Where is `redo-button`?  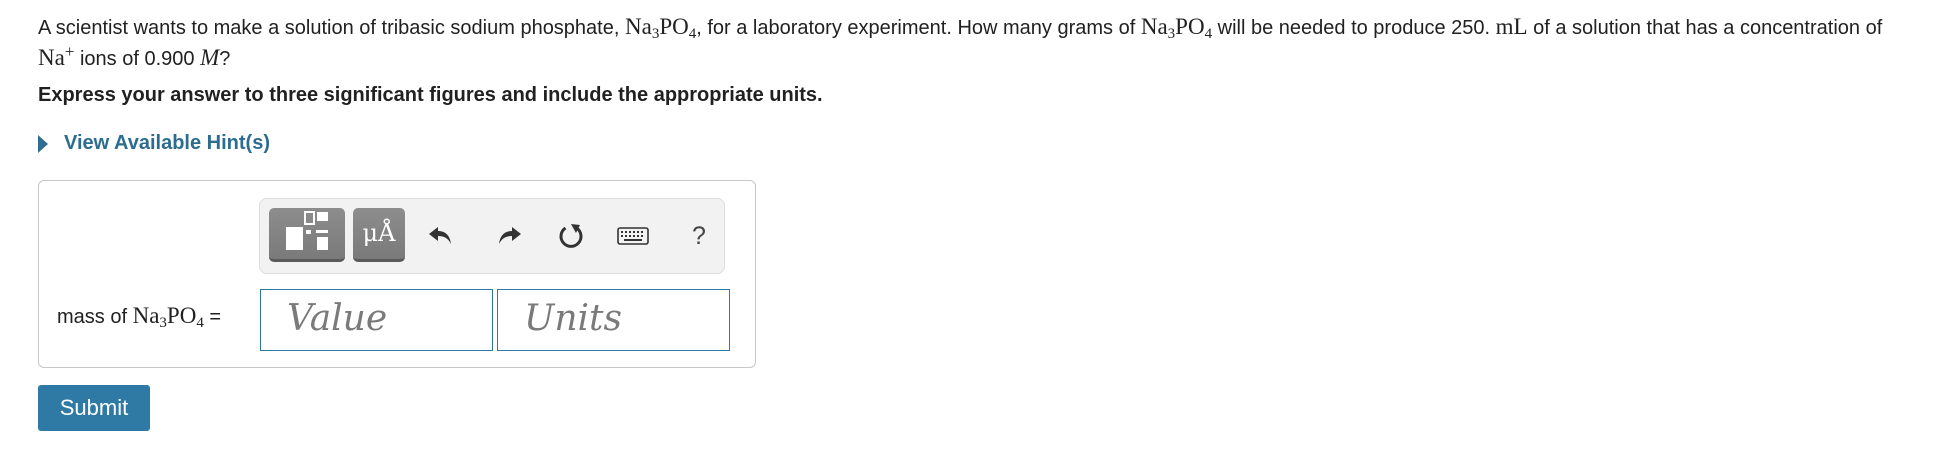
redo-button is located at coordinates (509, 236).